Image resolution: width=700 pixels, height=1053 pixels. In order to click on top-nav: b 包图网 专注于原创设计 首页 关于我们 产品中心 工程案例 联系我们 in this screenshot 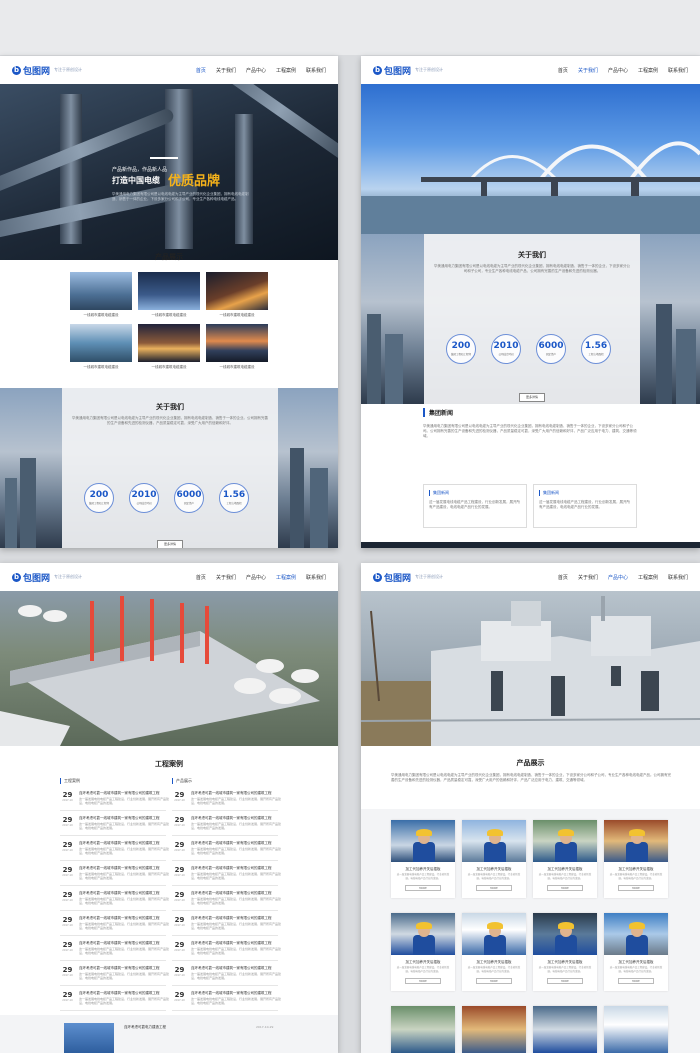, I will do `click(530, 70)`.